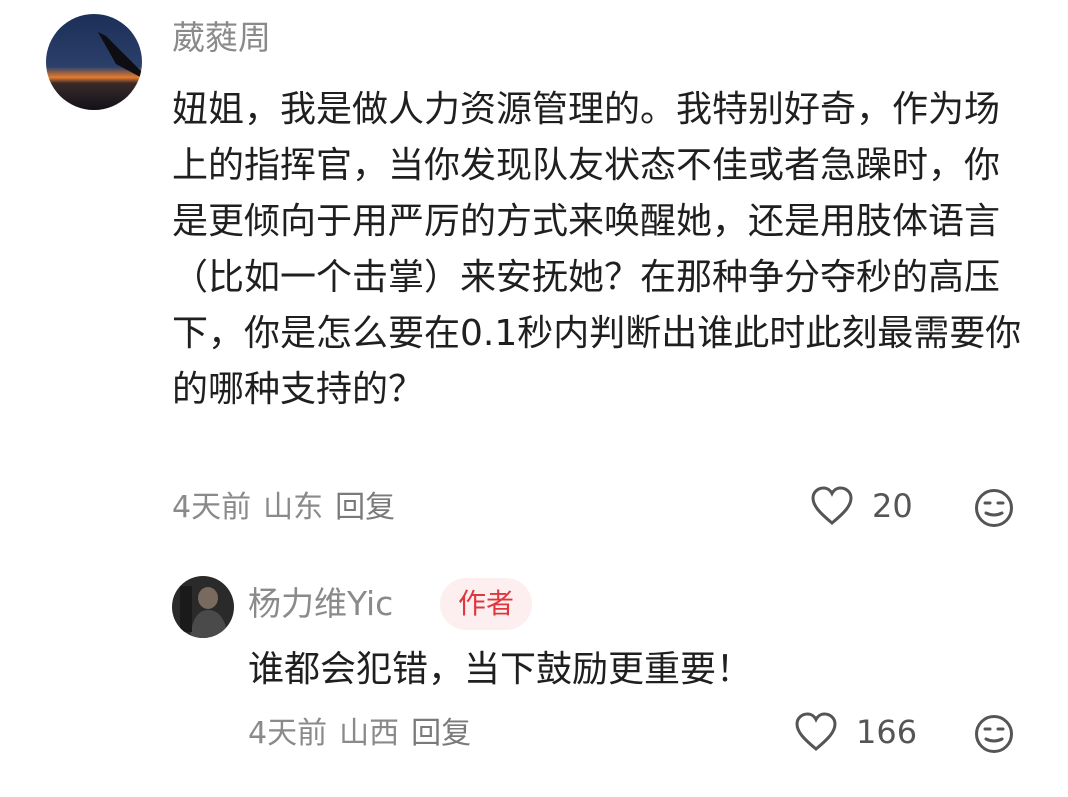 The image size is (1068, 797). I want to click on reply-body: 谁都会犯错，当下鼓励更重要！, so click(500, 669).